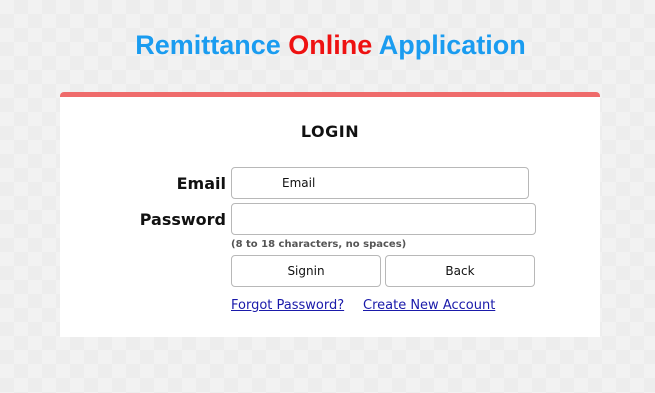 This screenshot has height=393, width=655. What do you see at coordinates (182, 219) in the screenshot?
I see `password-label: Password` at bounding box center [182, 219].